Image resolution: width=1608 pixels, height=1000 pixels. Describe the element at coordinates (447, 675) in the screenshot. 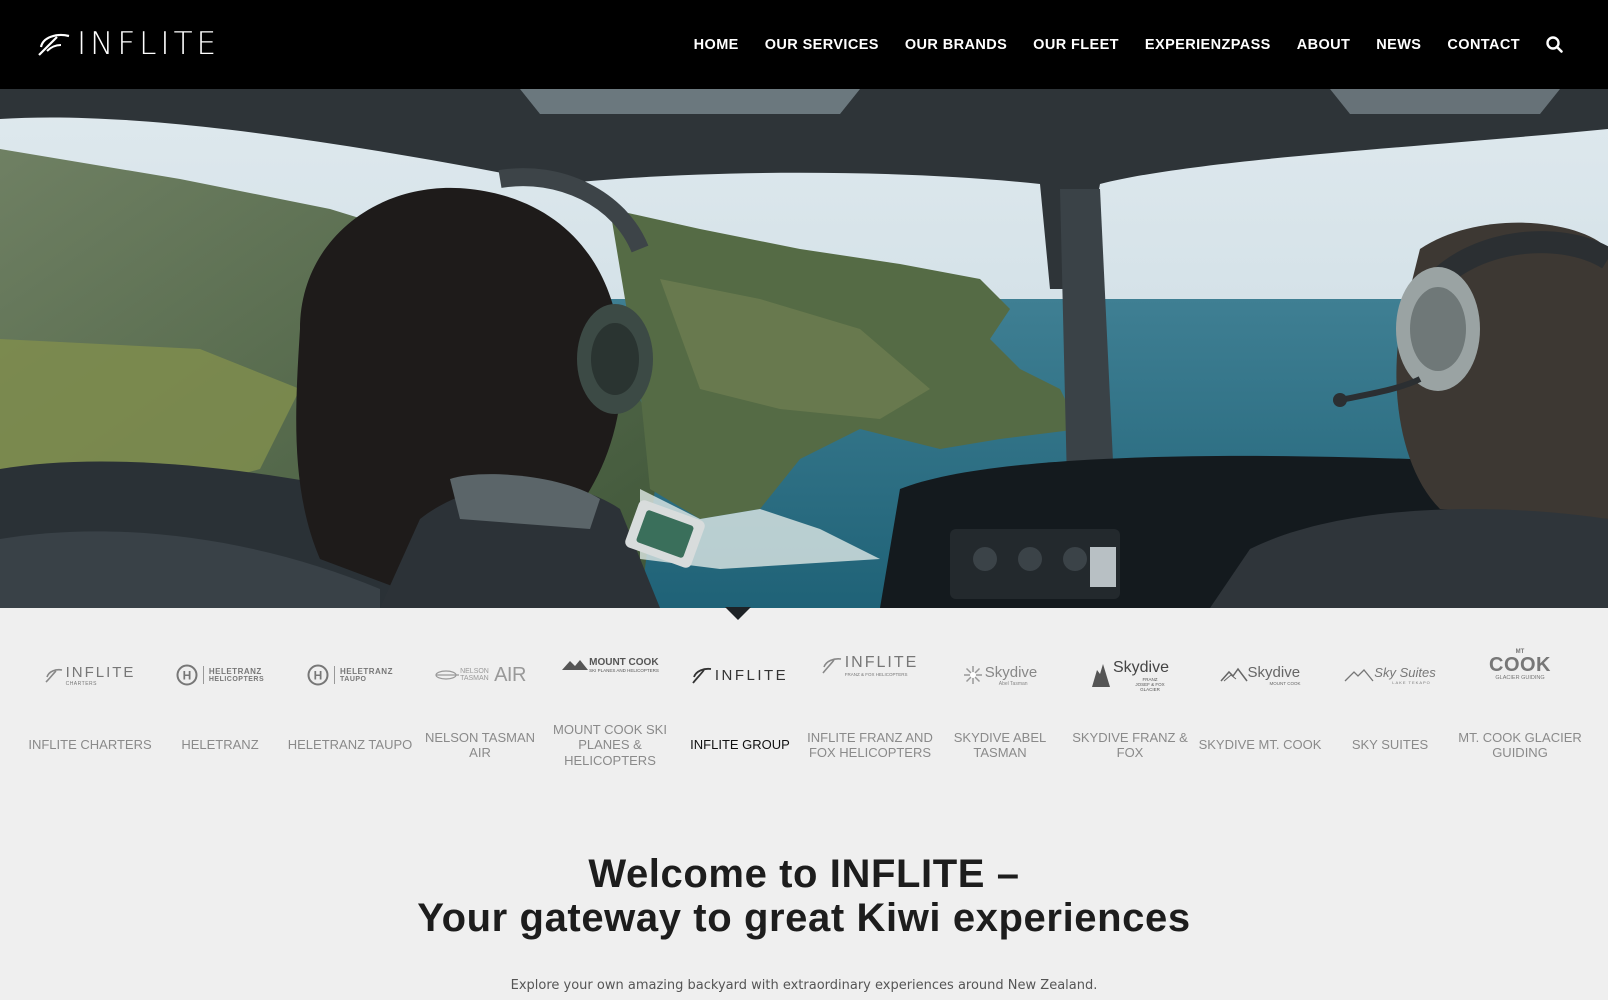

I see `plane-swoosh-icon` at that location.